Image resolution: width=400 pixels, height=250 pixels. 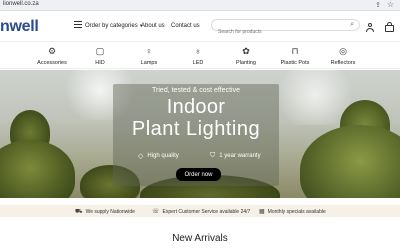 What do you see at coordinates (206, 211) in the screenshot?
I see `info-text: Expert Customer Service available 24/7` at bounding box center [206, 211].